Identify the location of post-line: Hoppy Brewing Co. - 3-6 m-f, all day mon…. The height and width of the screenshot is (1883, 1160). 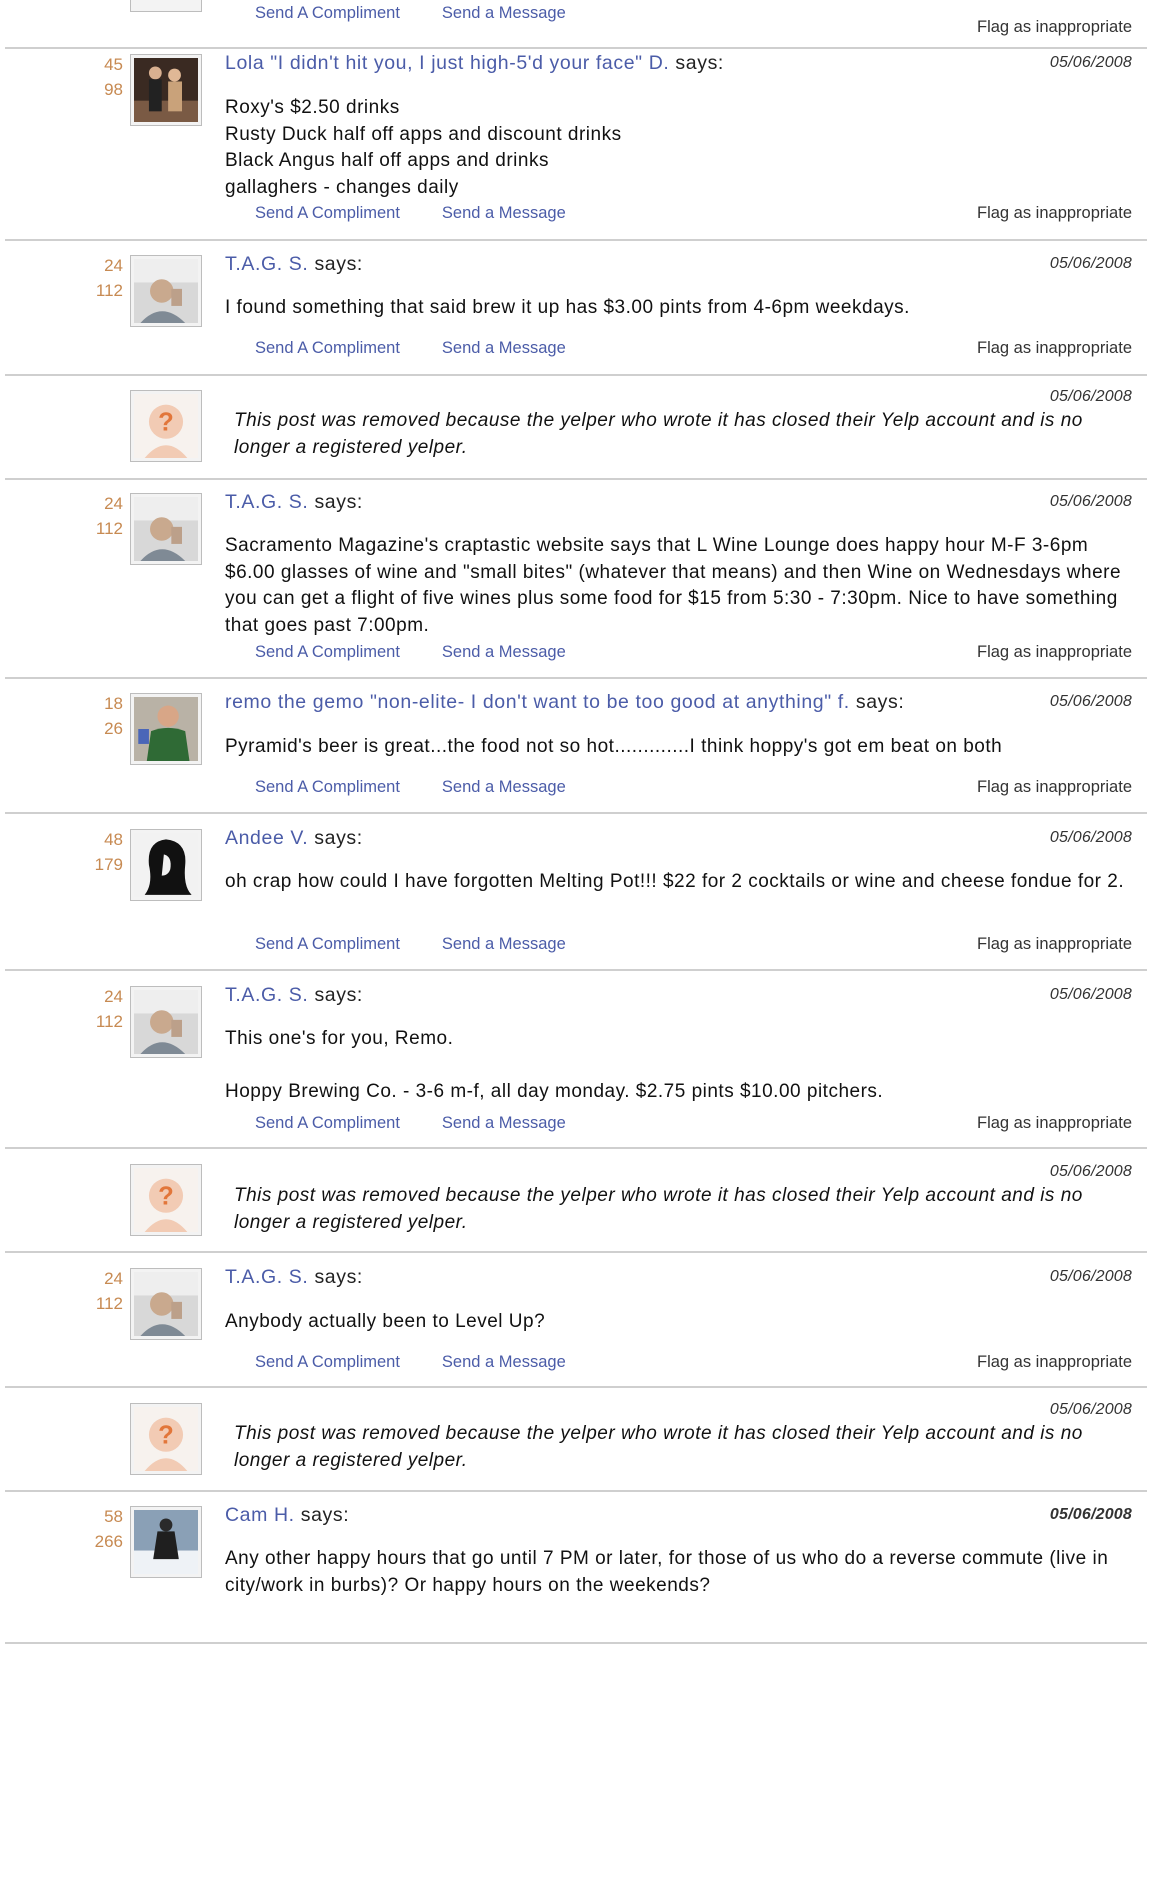
(554, 1091).